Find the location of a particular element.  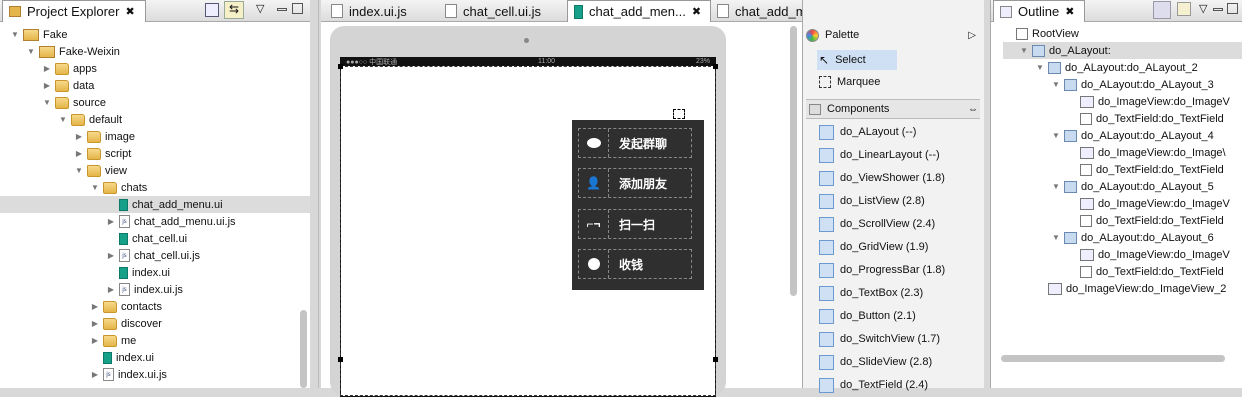

tree-view-icon is located at coordinates (1162, 10).